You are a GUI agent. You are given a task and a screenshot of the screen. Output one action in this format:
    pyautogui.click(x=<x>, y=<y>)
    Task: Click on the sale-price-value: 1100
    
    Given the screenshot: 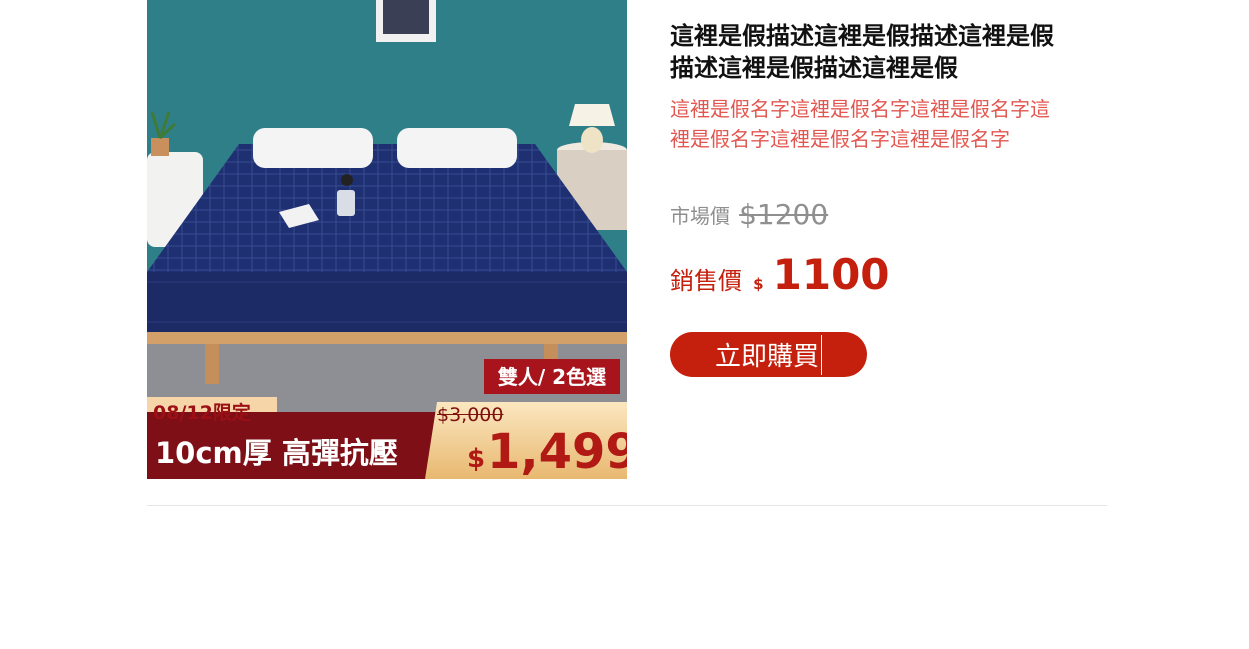 What is the action you would take?
    pyautogui.click(x=831, y=274)
    